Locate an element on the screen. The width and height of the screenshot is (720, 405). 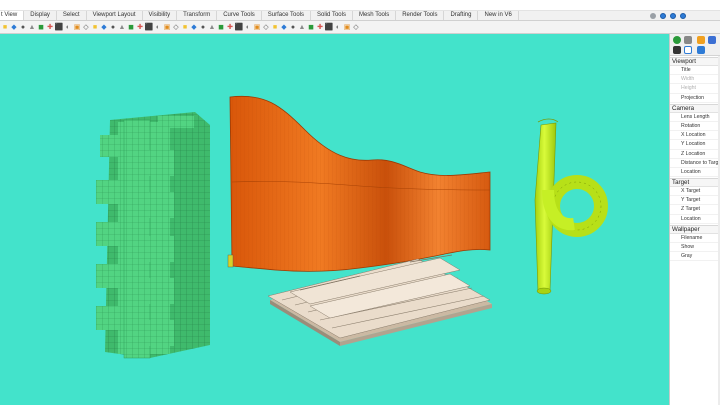
point-icon: ■ is located at coordinates (185, 27).